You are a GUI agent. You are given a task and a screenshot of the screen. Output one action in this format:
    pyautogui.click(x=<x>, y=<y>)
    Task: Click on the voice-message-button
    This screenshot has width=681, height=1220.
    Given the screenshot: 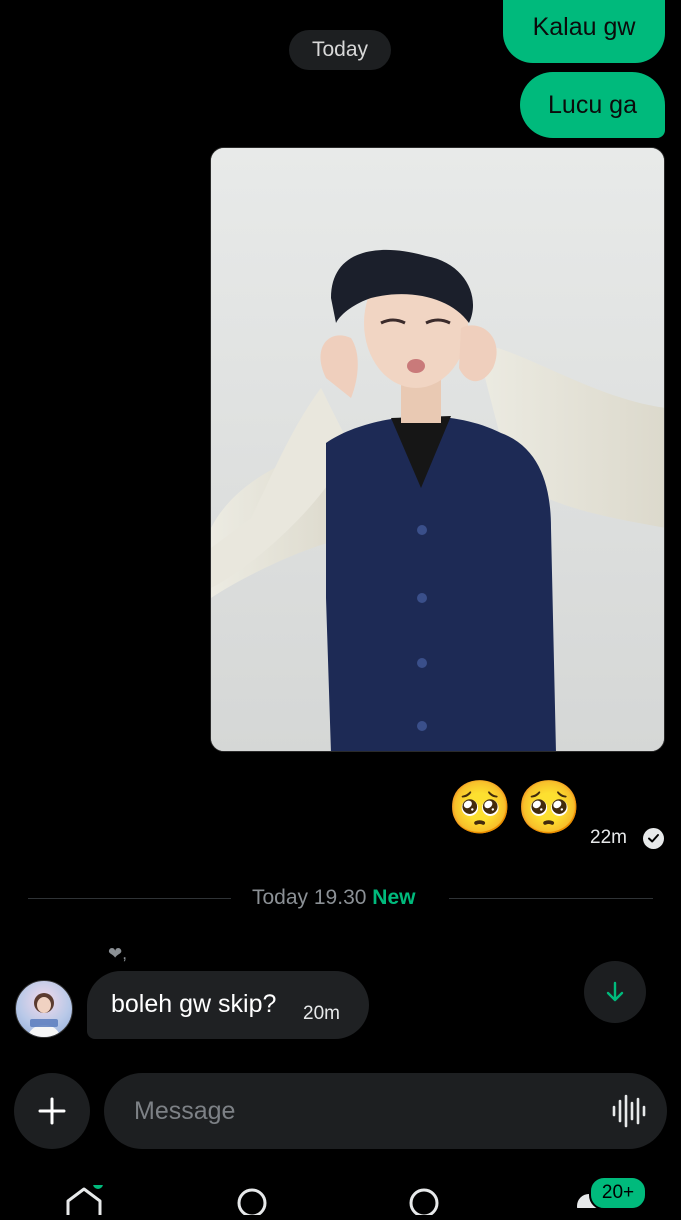 What is the action you would take?
    pyautogui.click(x=628, y=1111)
    